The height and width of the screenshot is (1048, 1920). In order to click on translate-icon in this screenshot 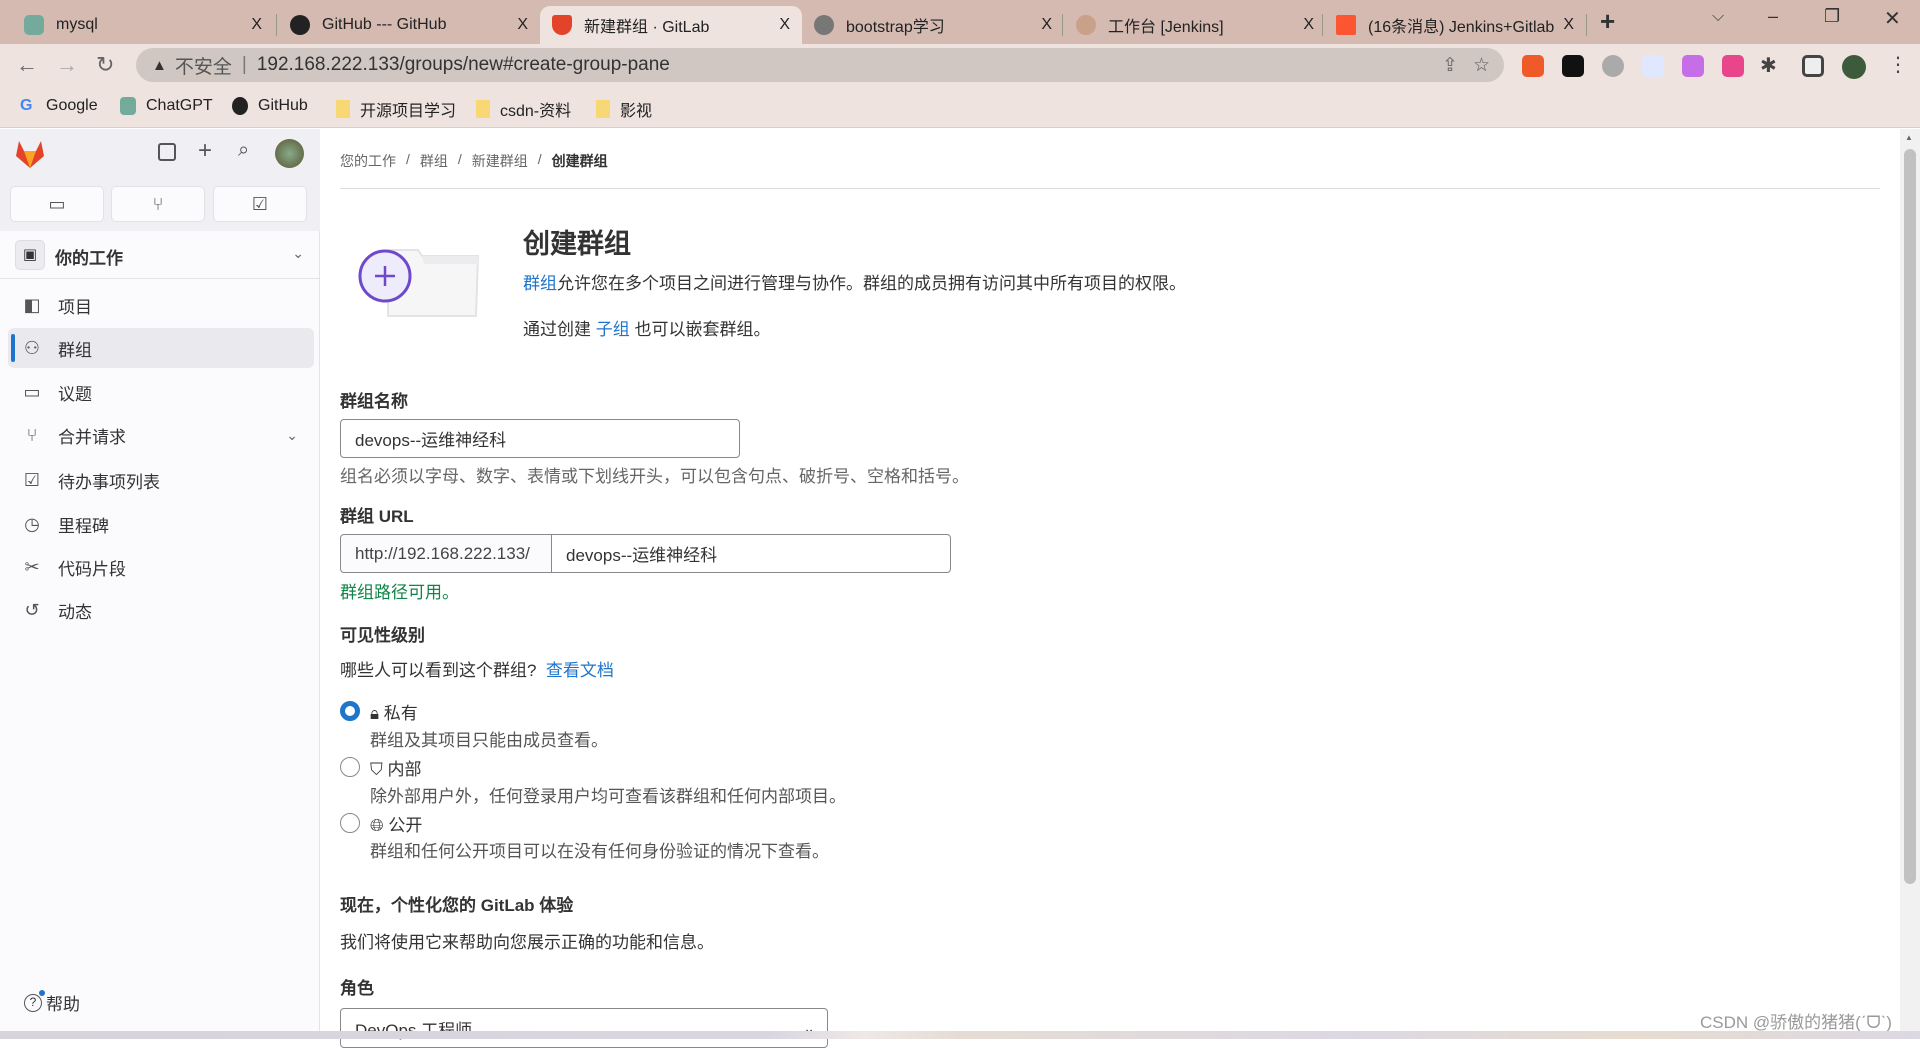, I will do `click(1733, 66)`.